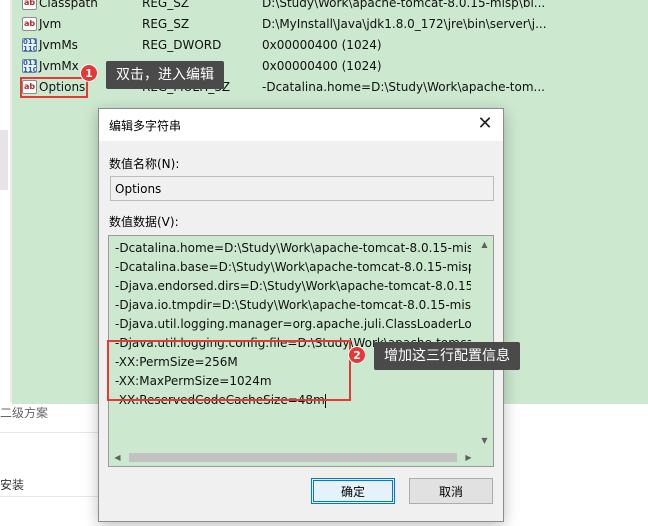 The image size is (648, 526). What do you see at coordinates (484, 457) in the screenshot?
I see `scrollbar-corner` at bounding box center [484, 457].